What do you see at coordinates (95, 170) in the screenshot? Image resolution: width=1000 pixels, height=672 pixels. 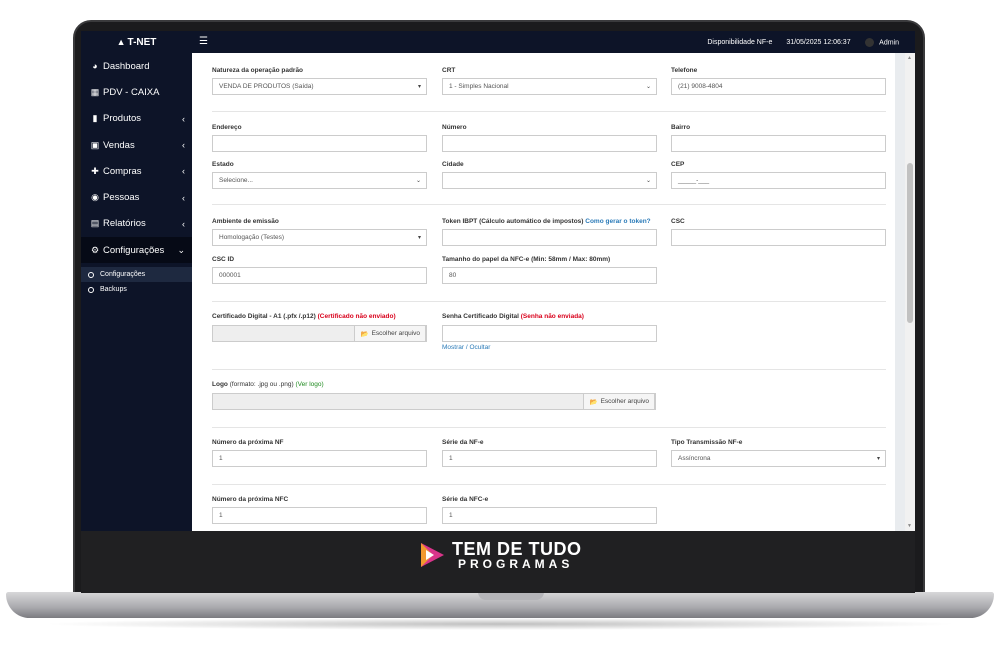 I see `plus-icon: ✚` at bounding box center [95, 170].